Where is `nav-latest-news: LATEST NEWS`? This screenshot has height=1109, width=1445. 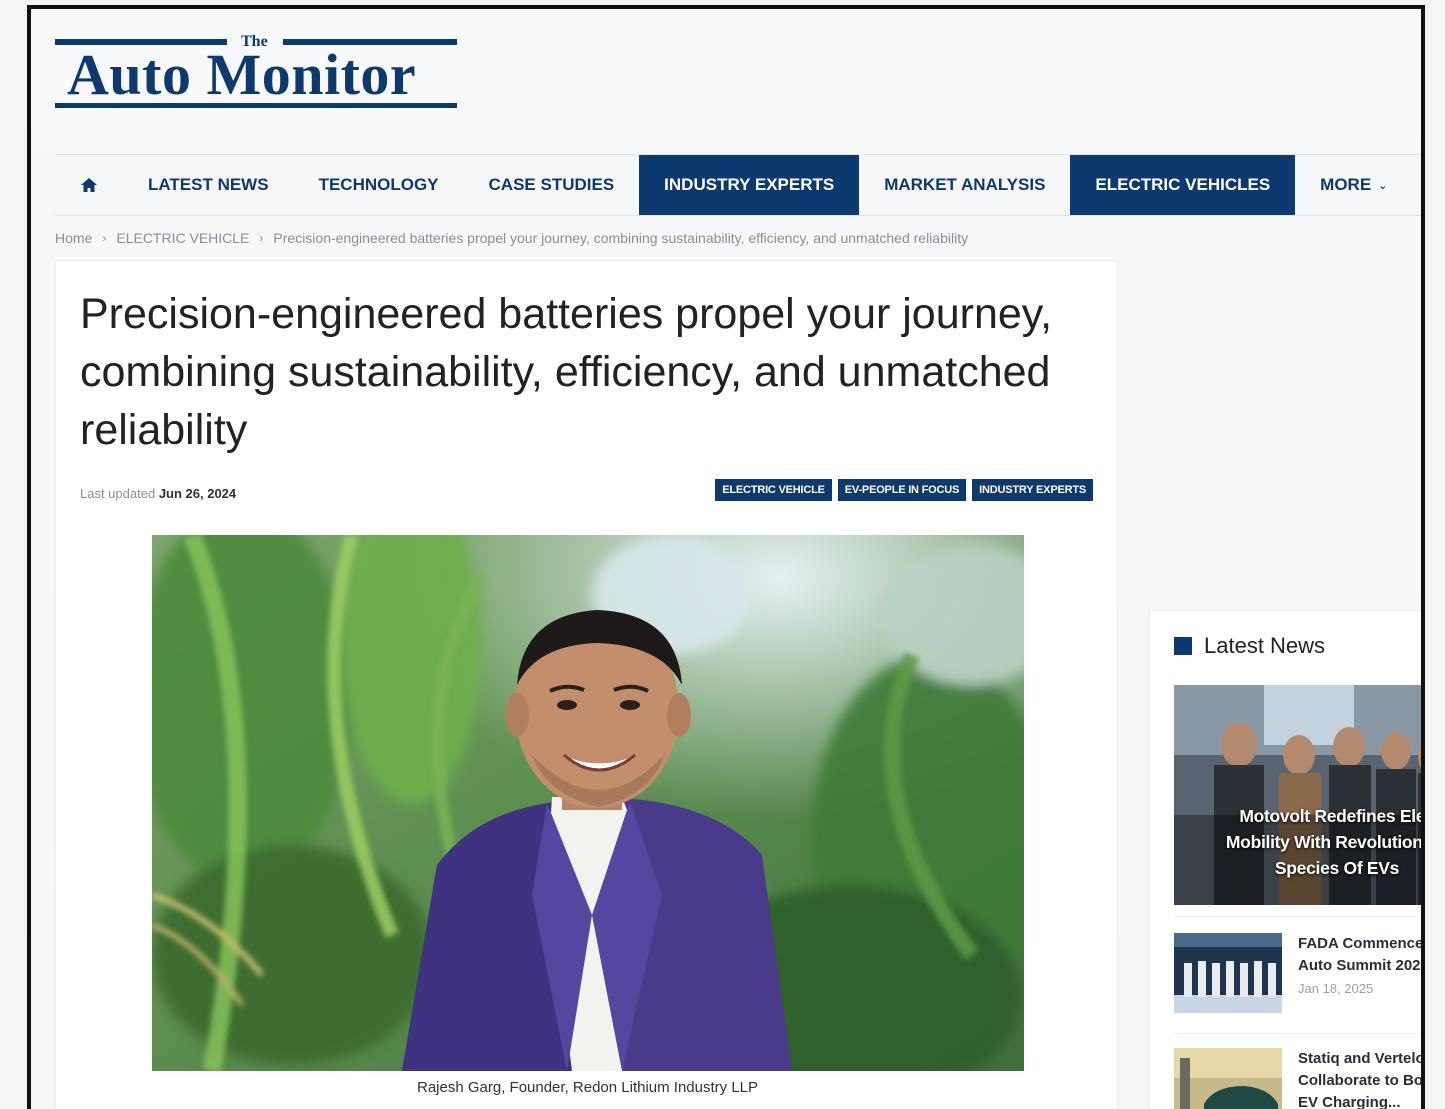
nav-latest-news: LATEST NEWS is located at coordinates (208, 185).